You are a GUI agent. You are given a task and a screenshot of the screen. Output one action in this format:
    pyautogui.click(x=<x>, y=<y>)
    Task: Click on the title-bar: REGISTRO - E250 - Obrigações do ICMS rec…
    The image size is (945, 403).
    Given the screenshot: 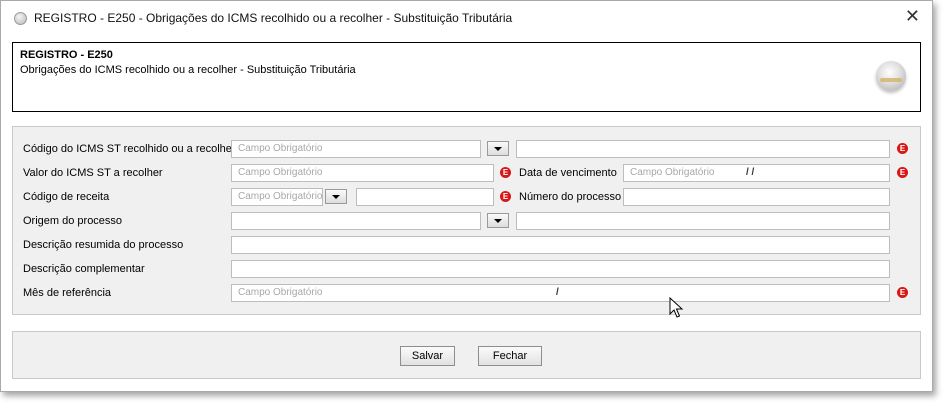 What is the action you would take?
    pyautogui.click(x=466, y=18)
    